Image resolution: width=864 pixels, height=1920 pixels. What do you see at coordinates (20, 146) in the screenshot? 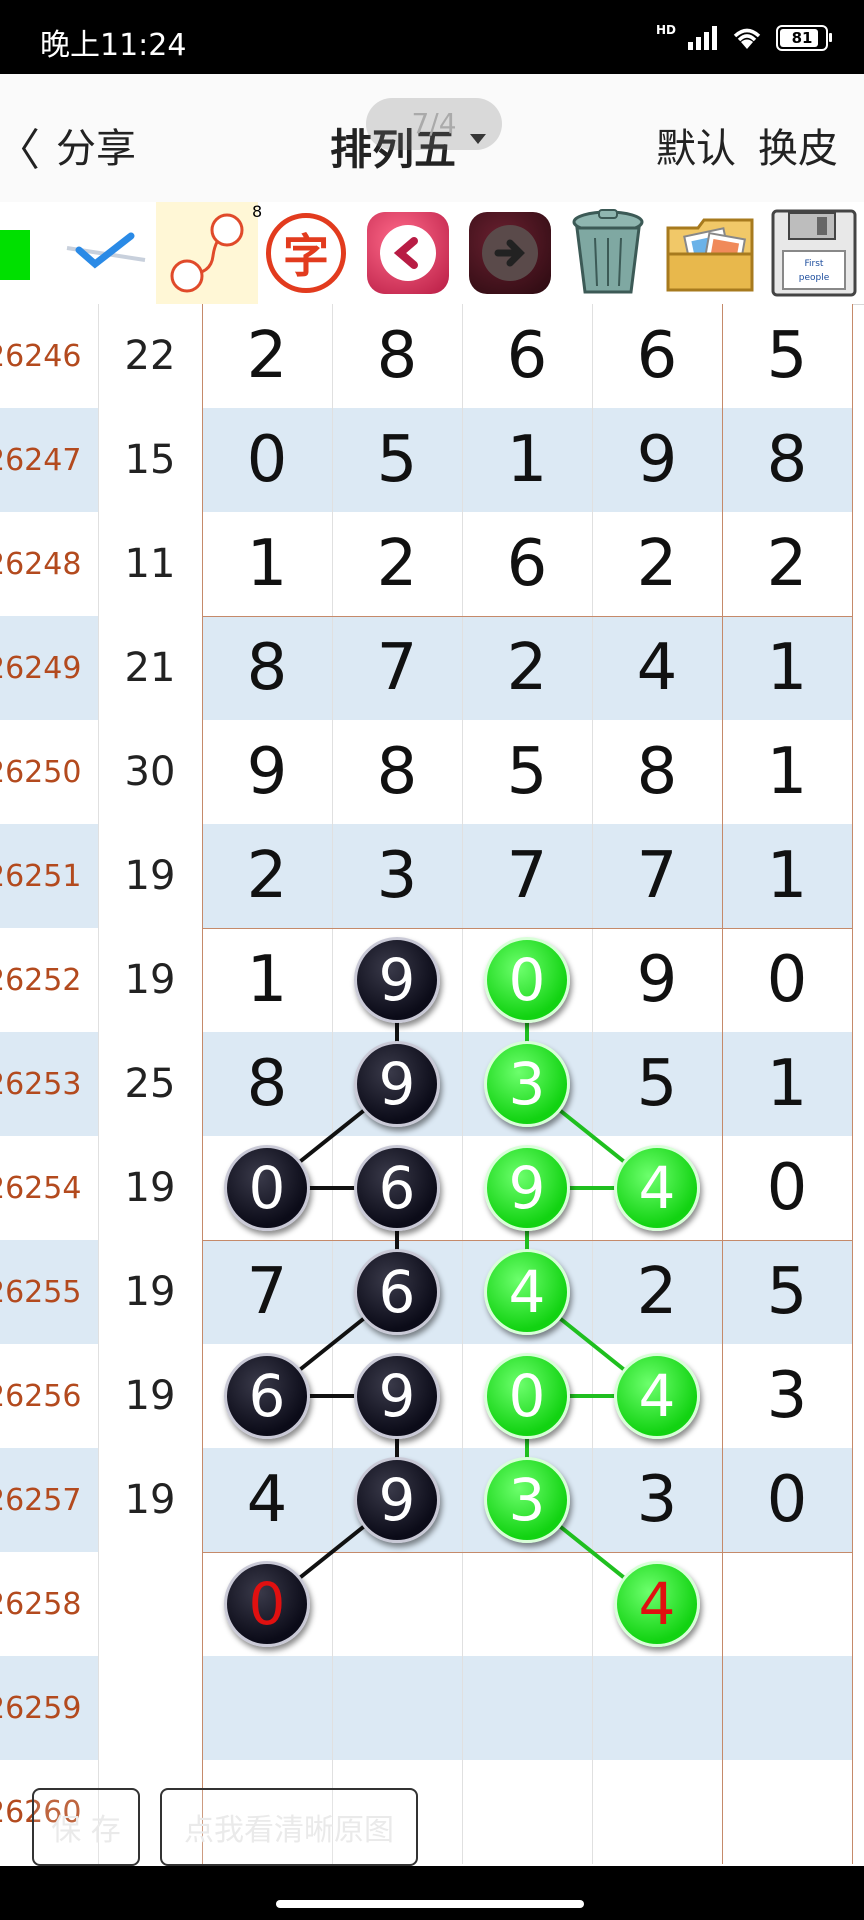
I see `back-chevron-icon: 〈` at bounding box center [20, 146].